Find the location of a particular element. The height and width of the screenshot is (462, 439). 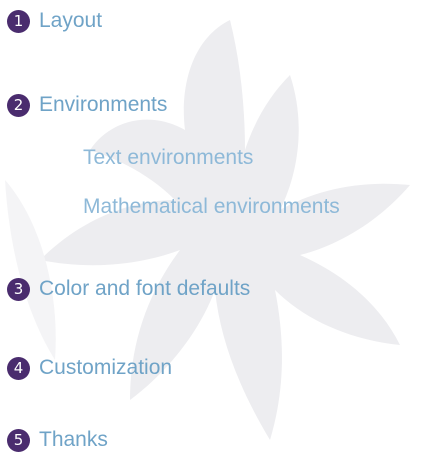

toc-section-1: 1 Layout is located at coordinates (54, 21).